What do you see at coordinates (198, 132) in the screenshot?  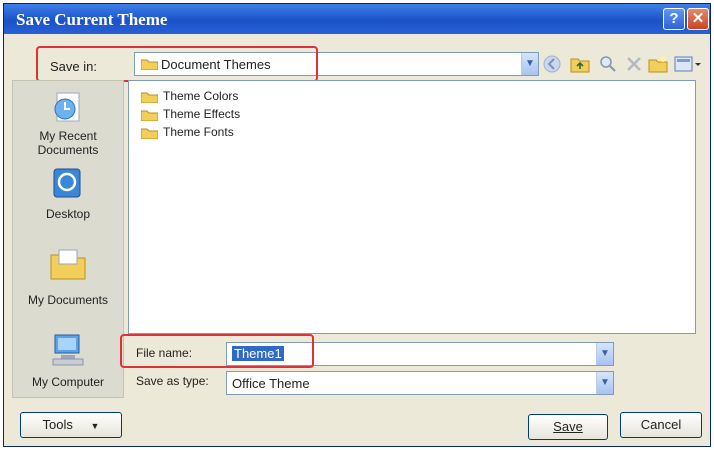 I see `file-name: Theme Fonts` at bounding box center [198, 132].